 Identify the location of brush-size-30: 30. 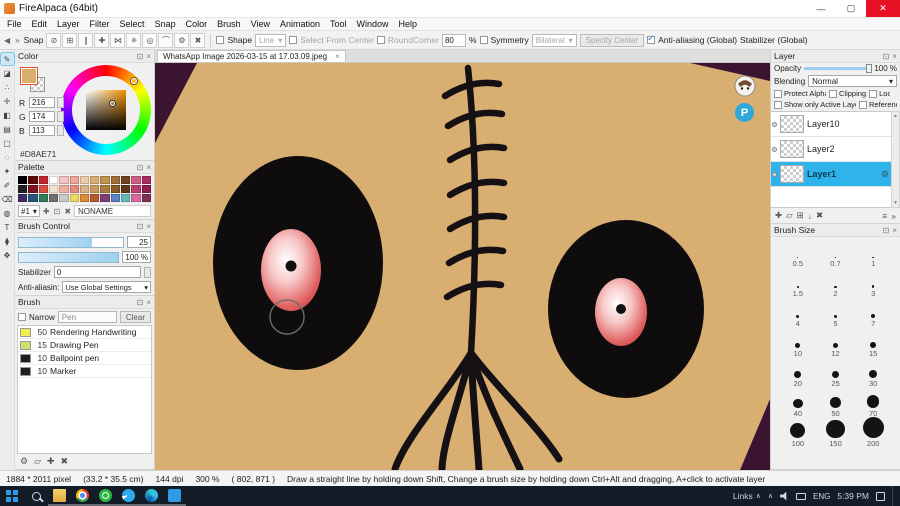
(873, 374).